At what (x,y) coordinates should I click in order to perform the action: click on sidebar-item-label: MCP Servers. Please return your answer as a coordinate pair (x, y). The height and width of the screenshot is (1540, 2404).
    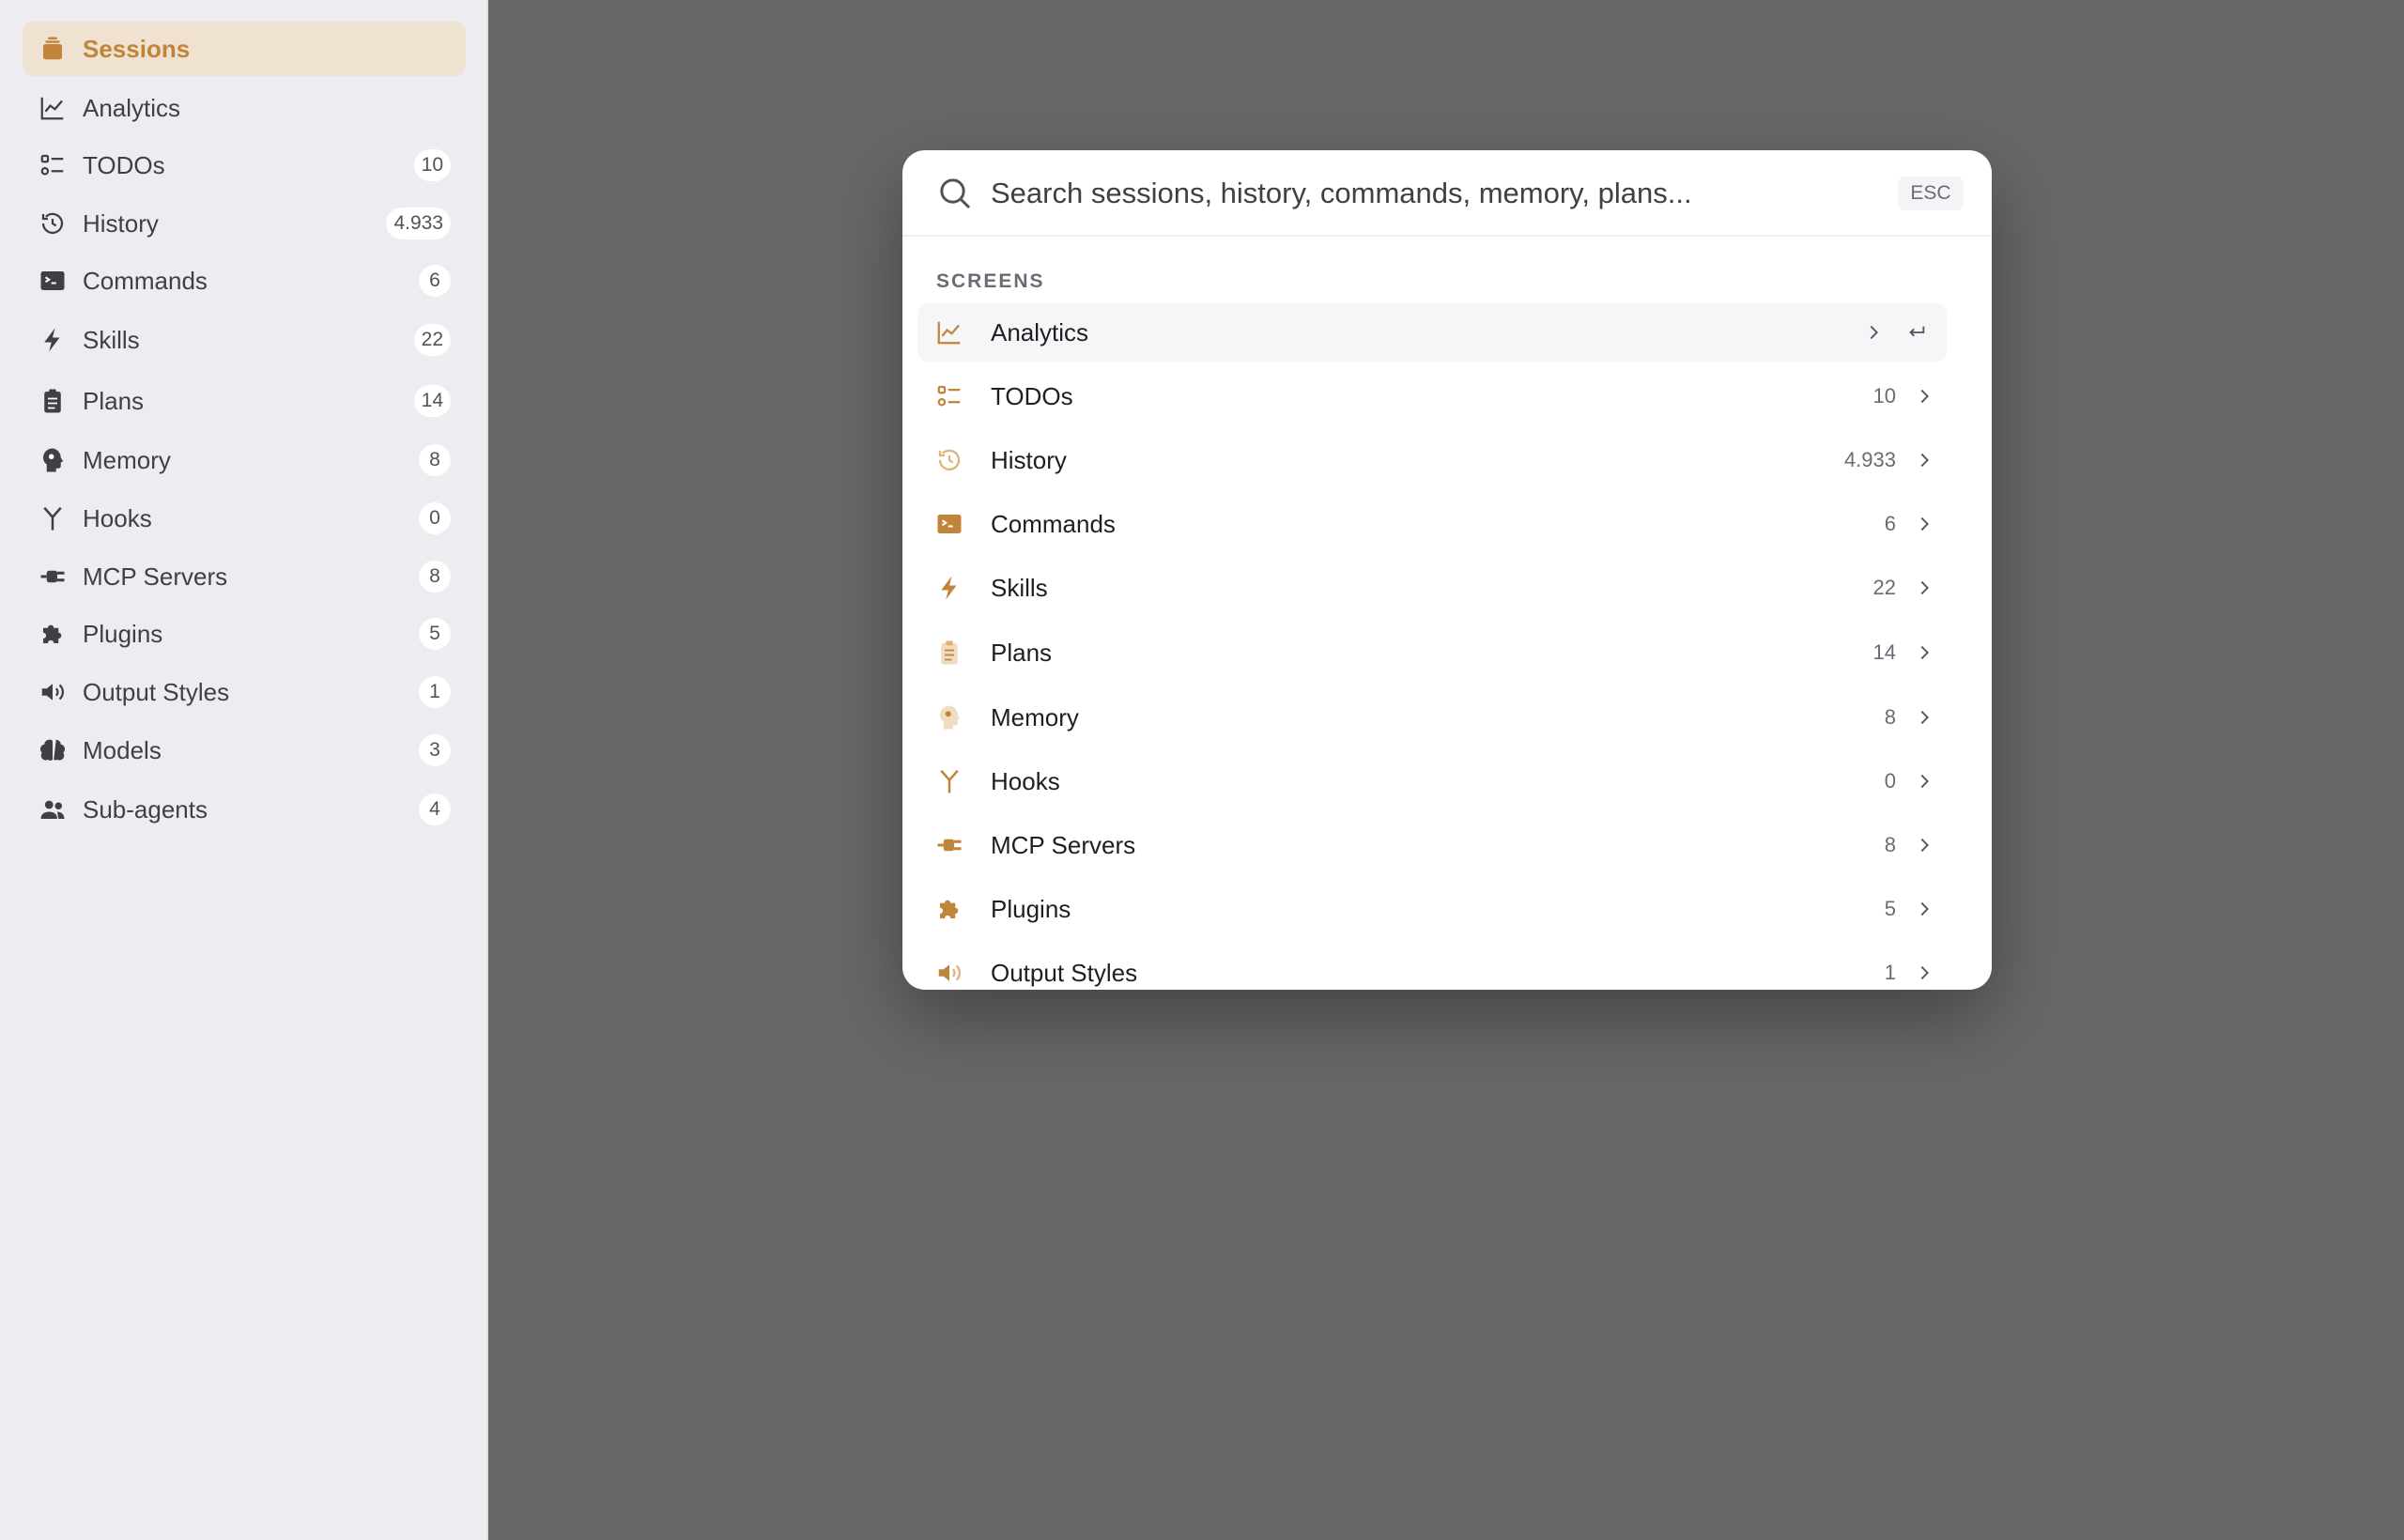
    Looking at the image, I should click on (155, 576).